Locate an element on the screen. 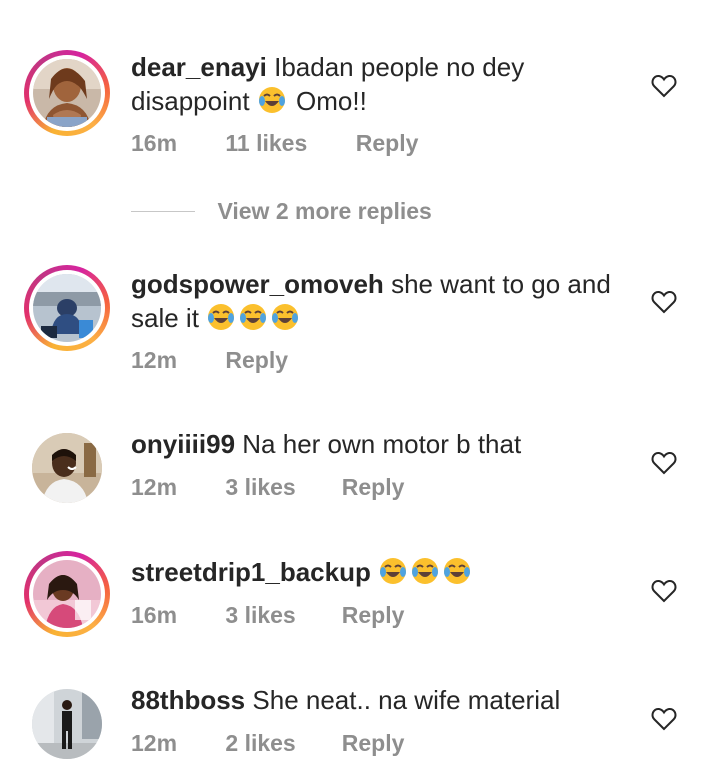 Image resolution: width=720 pixels, height=779 pixels. comment-text: 88thboss She neat.. na wife material is located at coordinates (381, 700).